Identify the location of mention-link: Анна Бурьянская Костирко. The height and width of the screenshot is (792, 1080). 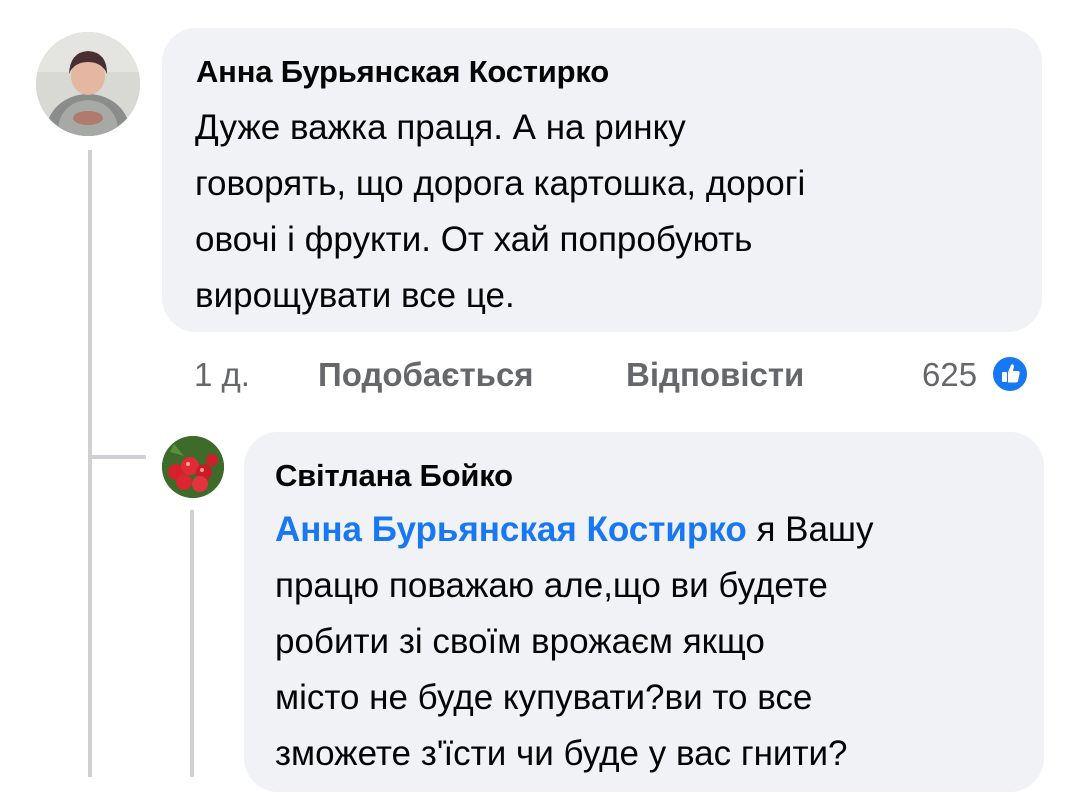
(511, 529).